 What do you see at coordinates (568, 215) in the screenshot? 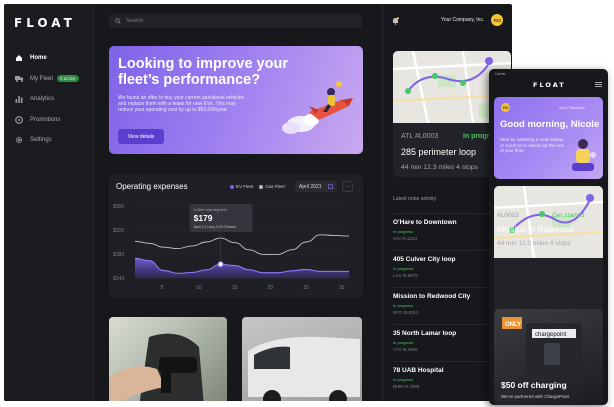
I see `get-started-link: Get started` at bounding box center [568, 215].